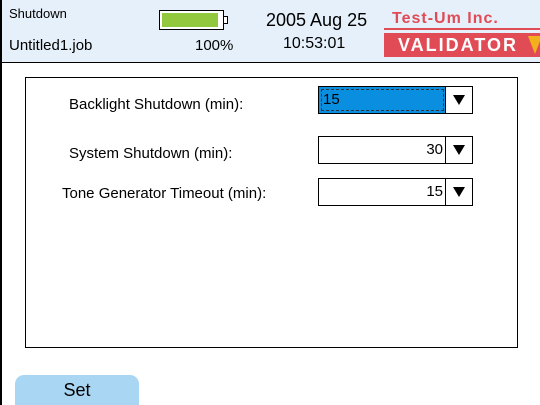  I want to click on set-button: Set, so click(77, 390).